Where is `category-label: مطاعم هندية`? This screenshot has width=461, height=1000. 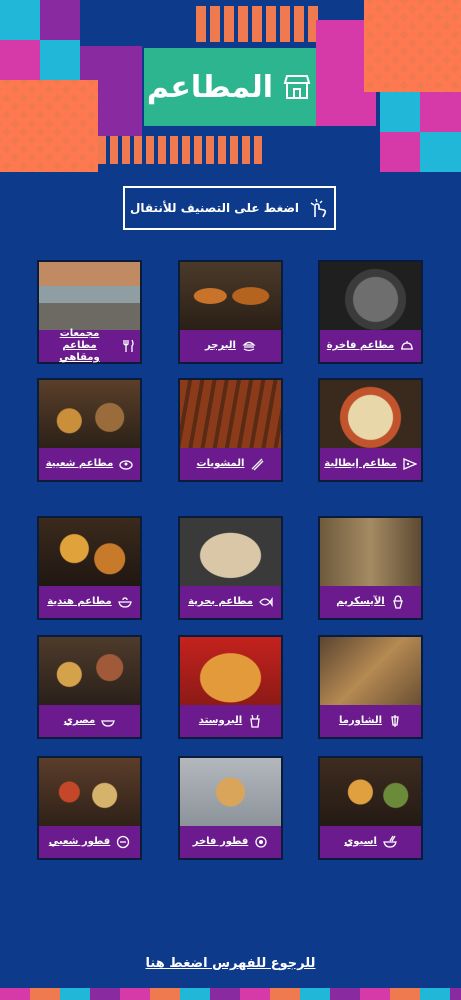
category-label: مطاعم هندية is located at coordinates (79, 601).